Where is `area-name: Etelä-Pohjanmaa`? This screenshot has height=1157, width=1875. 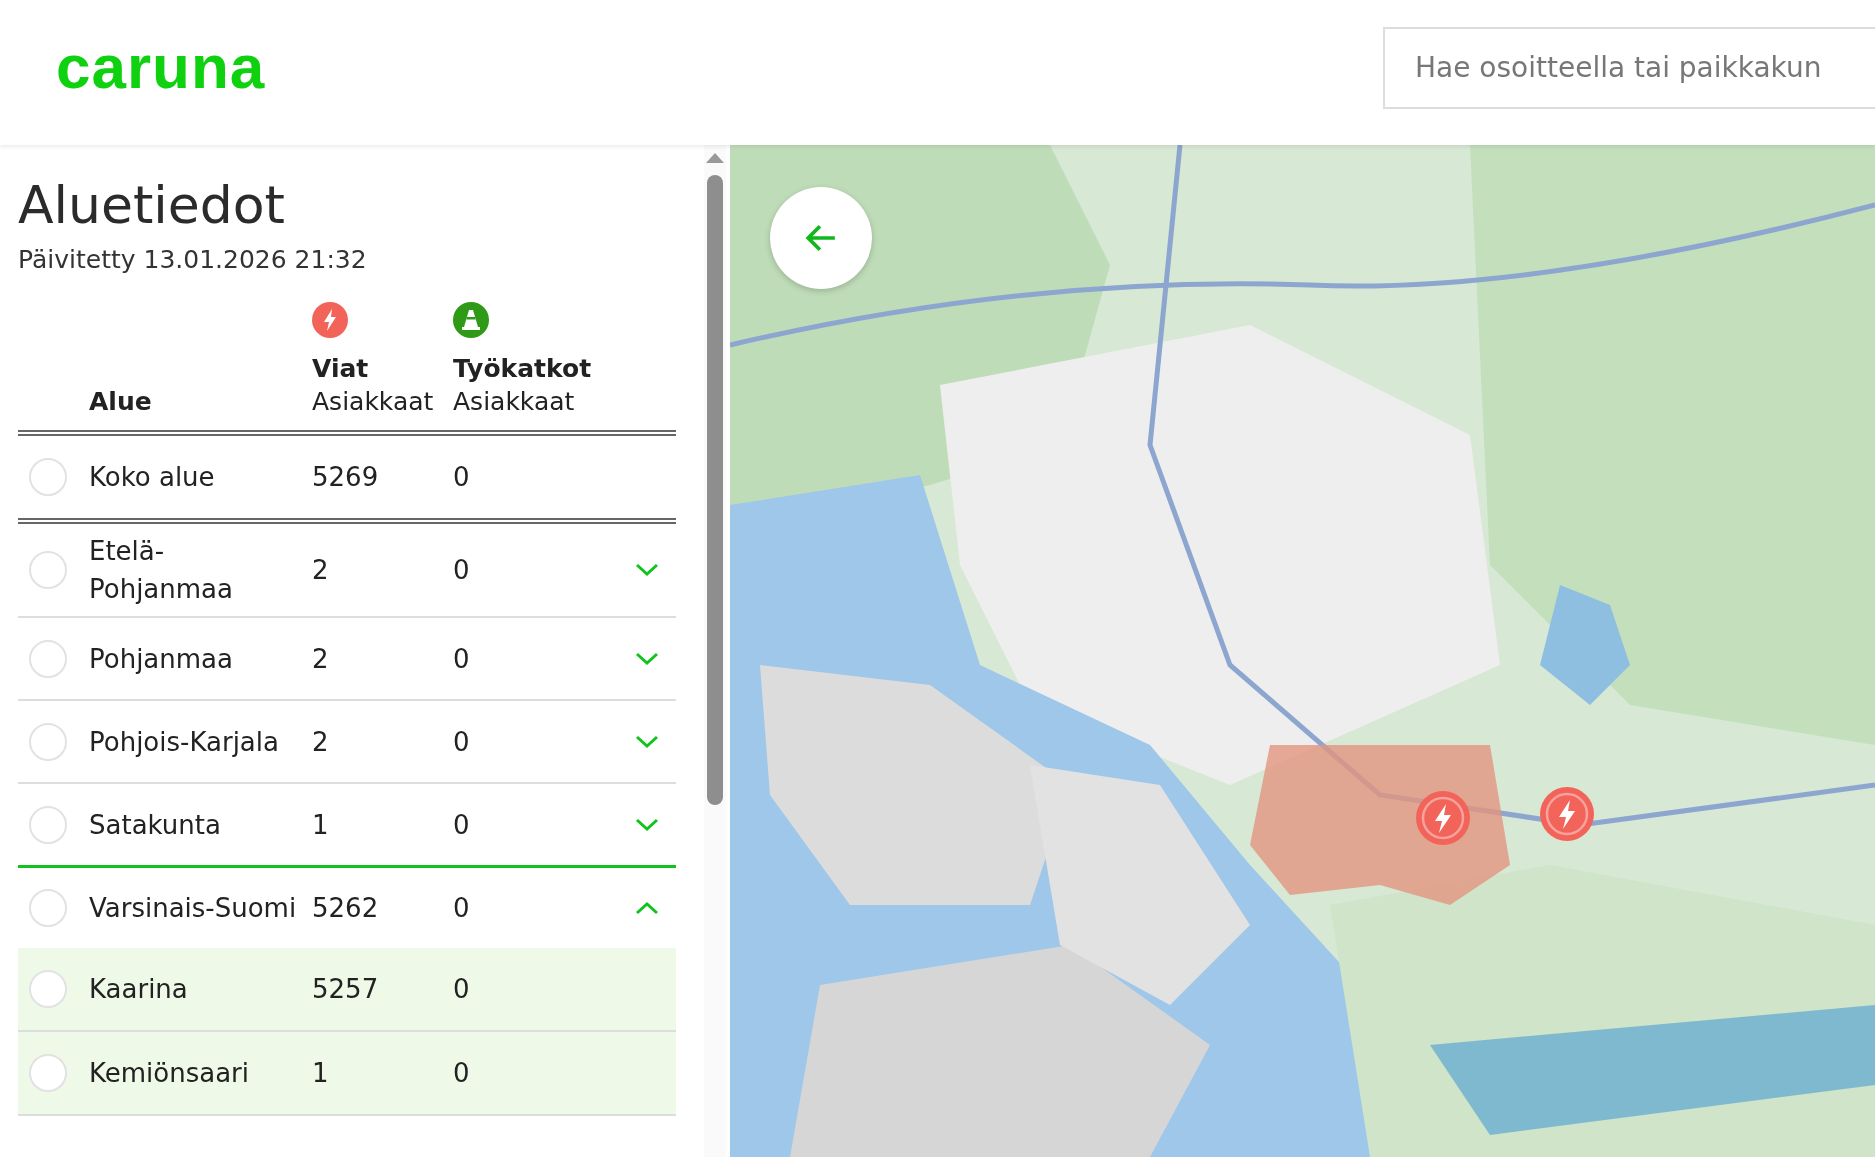 area-name: Etelä-Pohjanmaa is located at coordinates (161, 570).